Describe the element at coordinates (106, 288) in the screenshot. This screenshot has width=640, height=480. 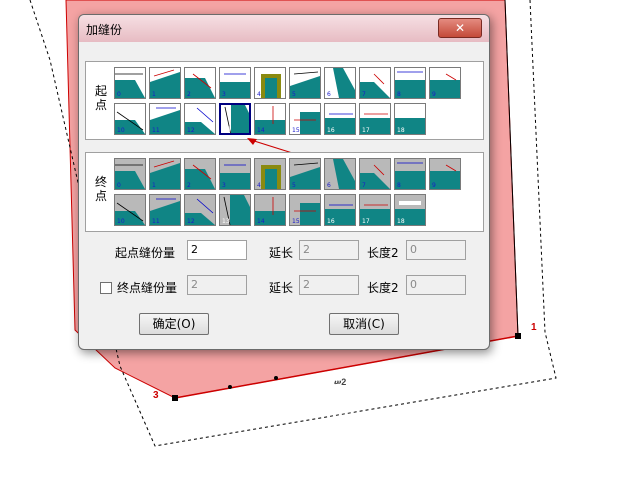
I see `end-allowance-checkbox` at that location.